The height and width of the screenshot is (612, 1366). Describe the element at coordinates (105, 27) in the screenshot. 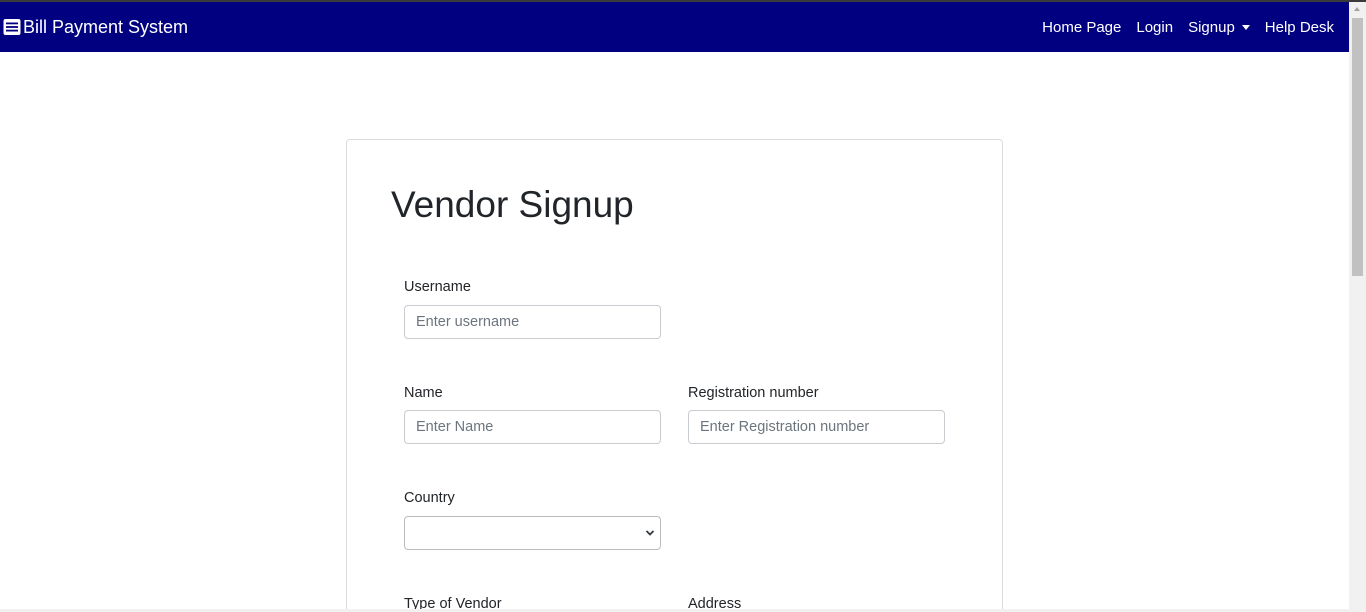

I see `brand-title: Bill Payment System` at that location.